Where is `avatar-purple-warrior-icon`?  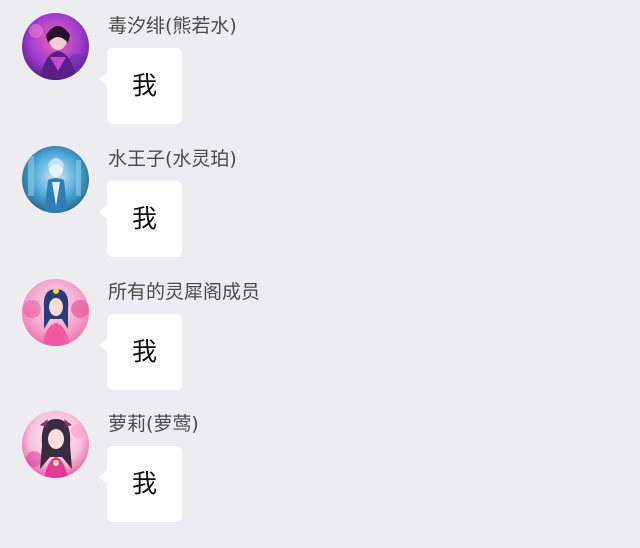 avatar-purple-warrior-icon is located at coordinates (55, 46).